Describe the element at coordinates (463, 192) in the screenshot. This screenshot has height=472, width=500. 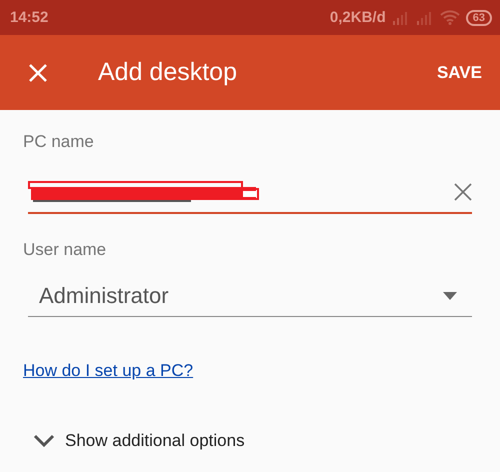
I see `clear-icon` at that location.